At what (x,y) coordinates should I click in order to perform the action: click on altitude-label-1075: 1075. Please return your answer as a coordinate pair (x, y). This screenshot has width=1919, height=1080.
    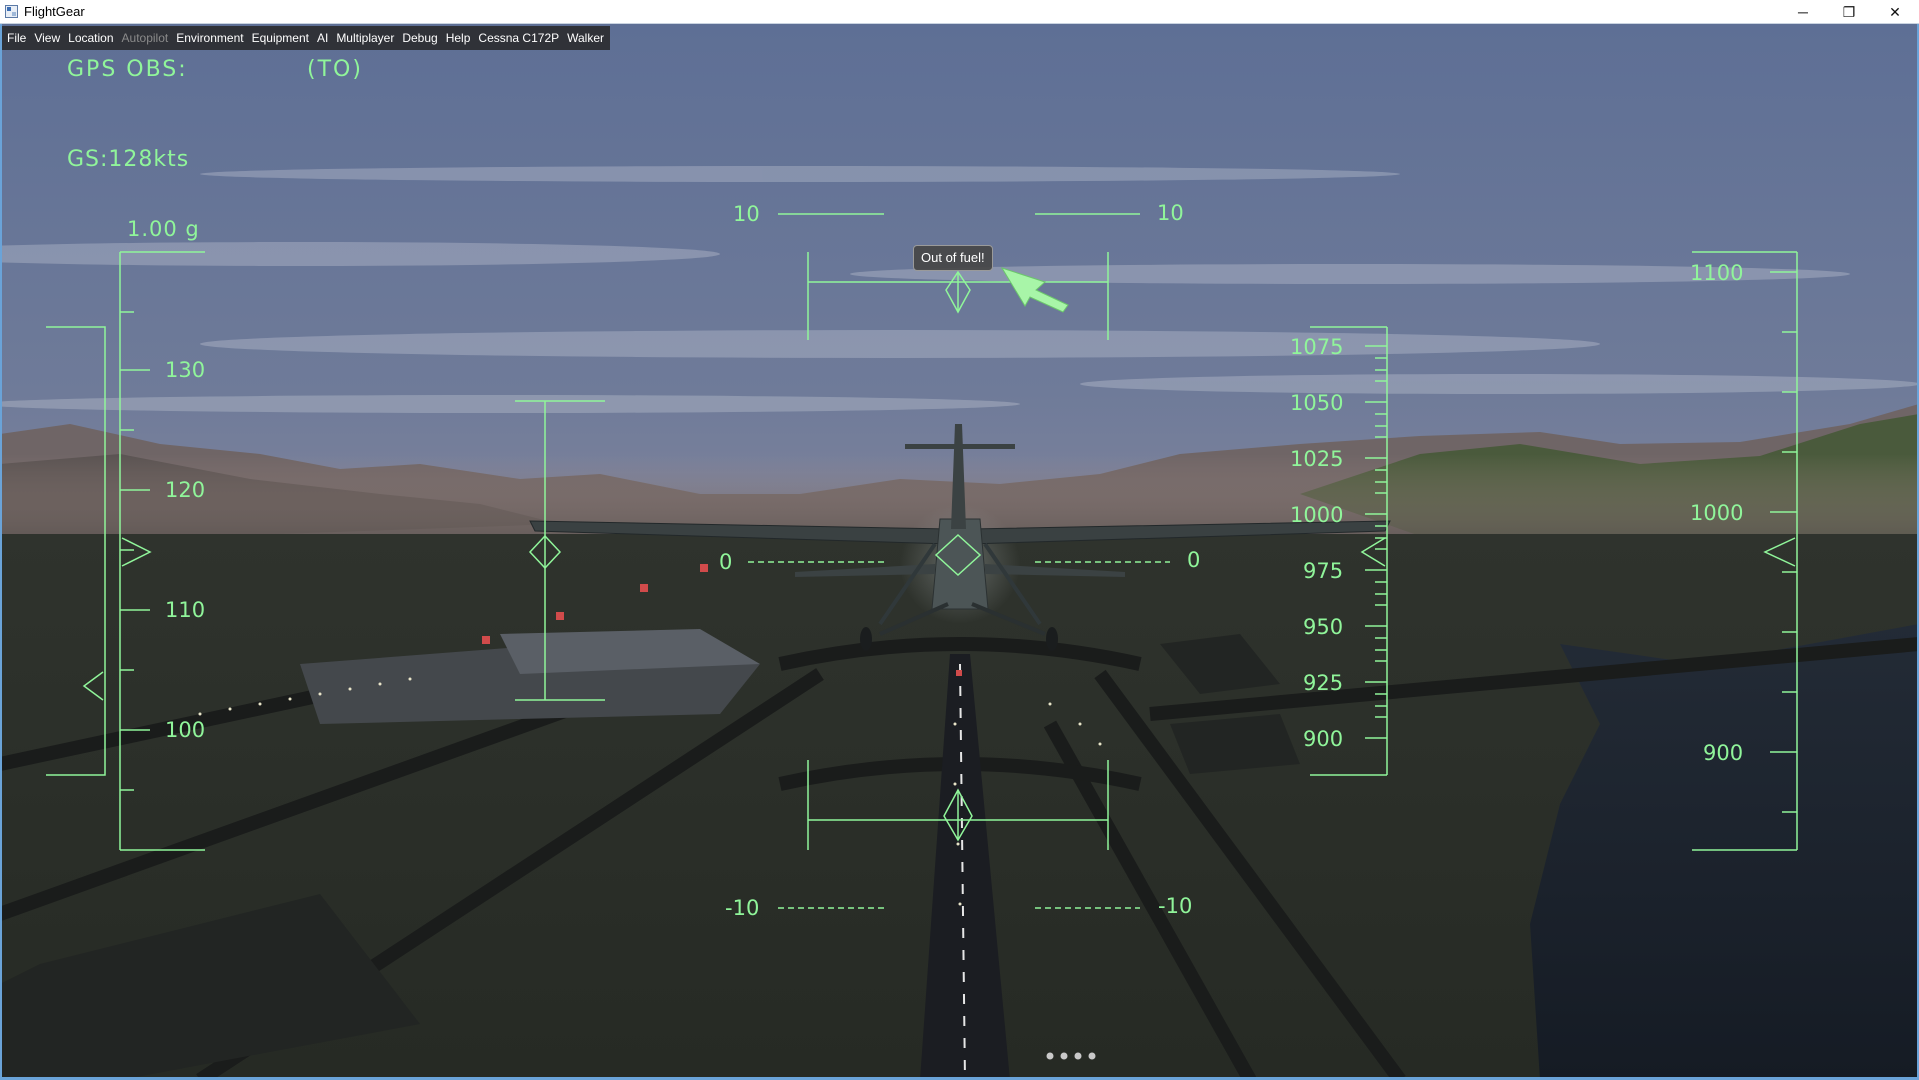
    Looking at the image, I should click on (1316, 347).